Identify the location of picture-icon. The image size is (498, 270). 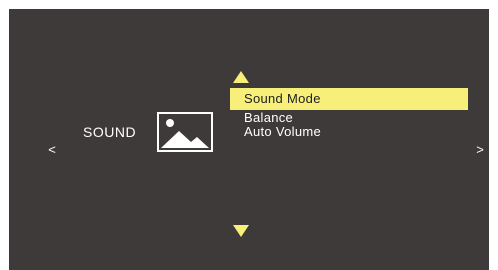
(185, 132).